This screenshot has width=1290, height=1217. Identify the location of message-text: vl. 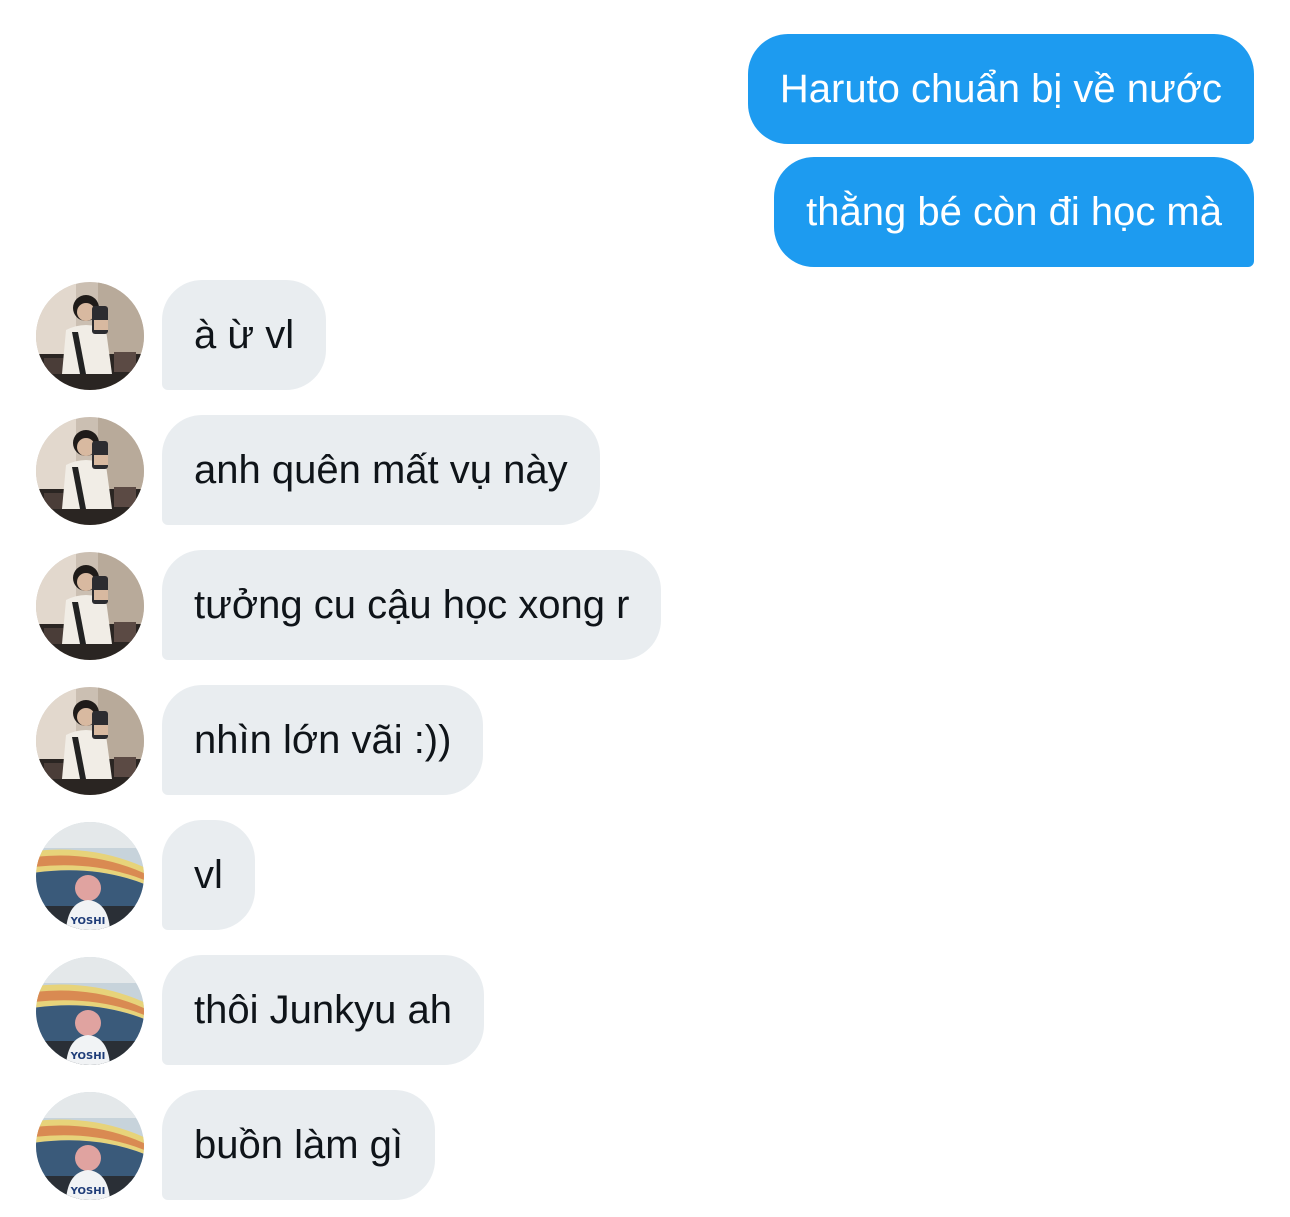
(208, 875).